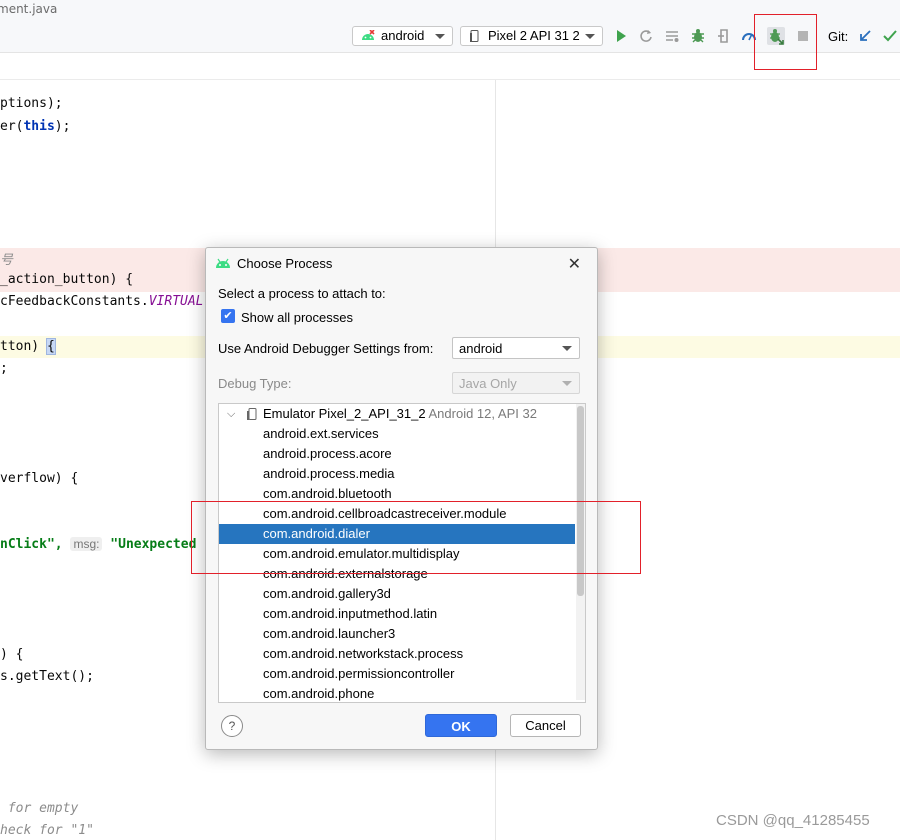  I want to click on device-label: Pixel 2 API 31 2, so click(534, 35).